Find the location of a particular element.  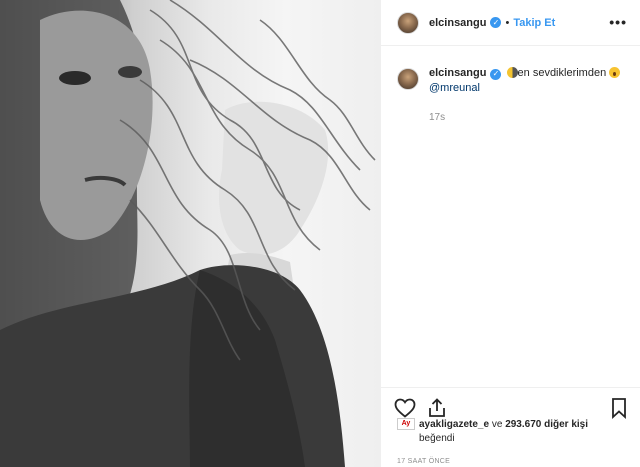

more-options-icon: ••• is located at coordinates (618, 22).